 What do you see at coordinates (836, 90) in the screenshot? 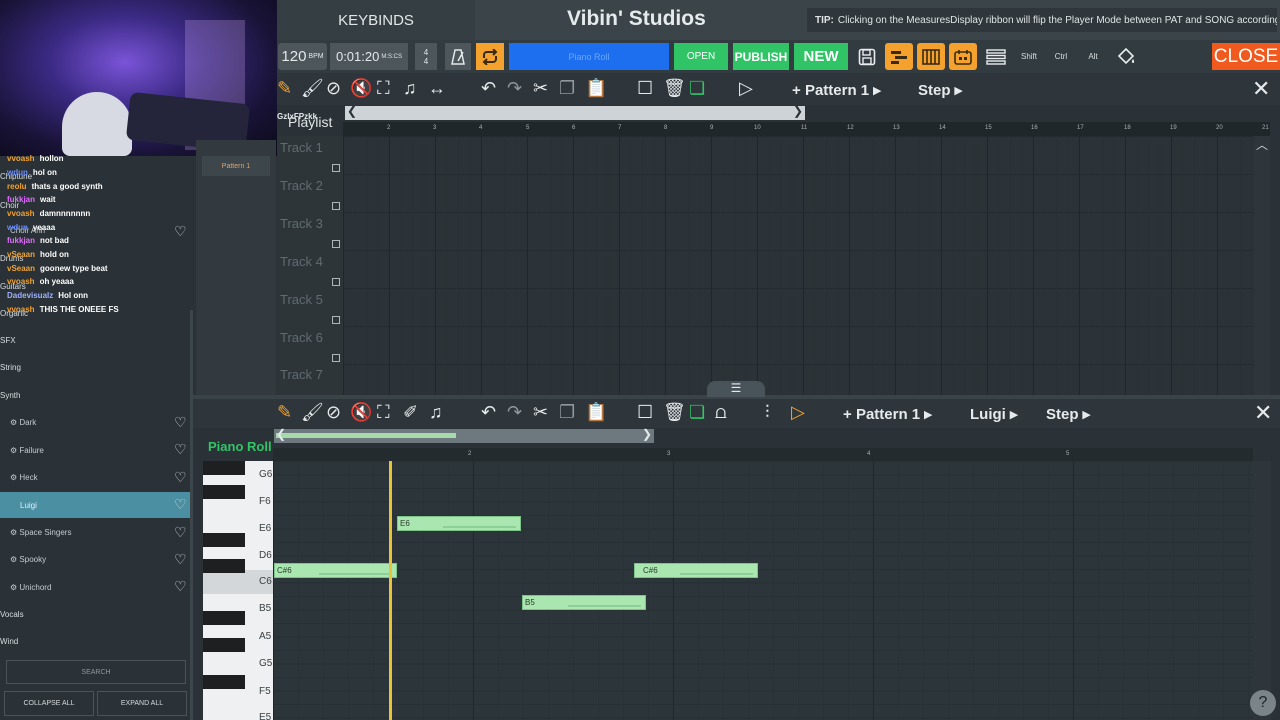
I see `playlist-pattern-selector: + Pattern 1 ▸` at bounding box center [836, 90].